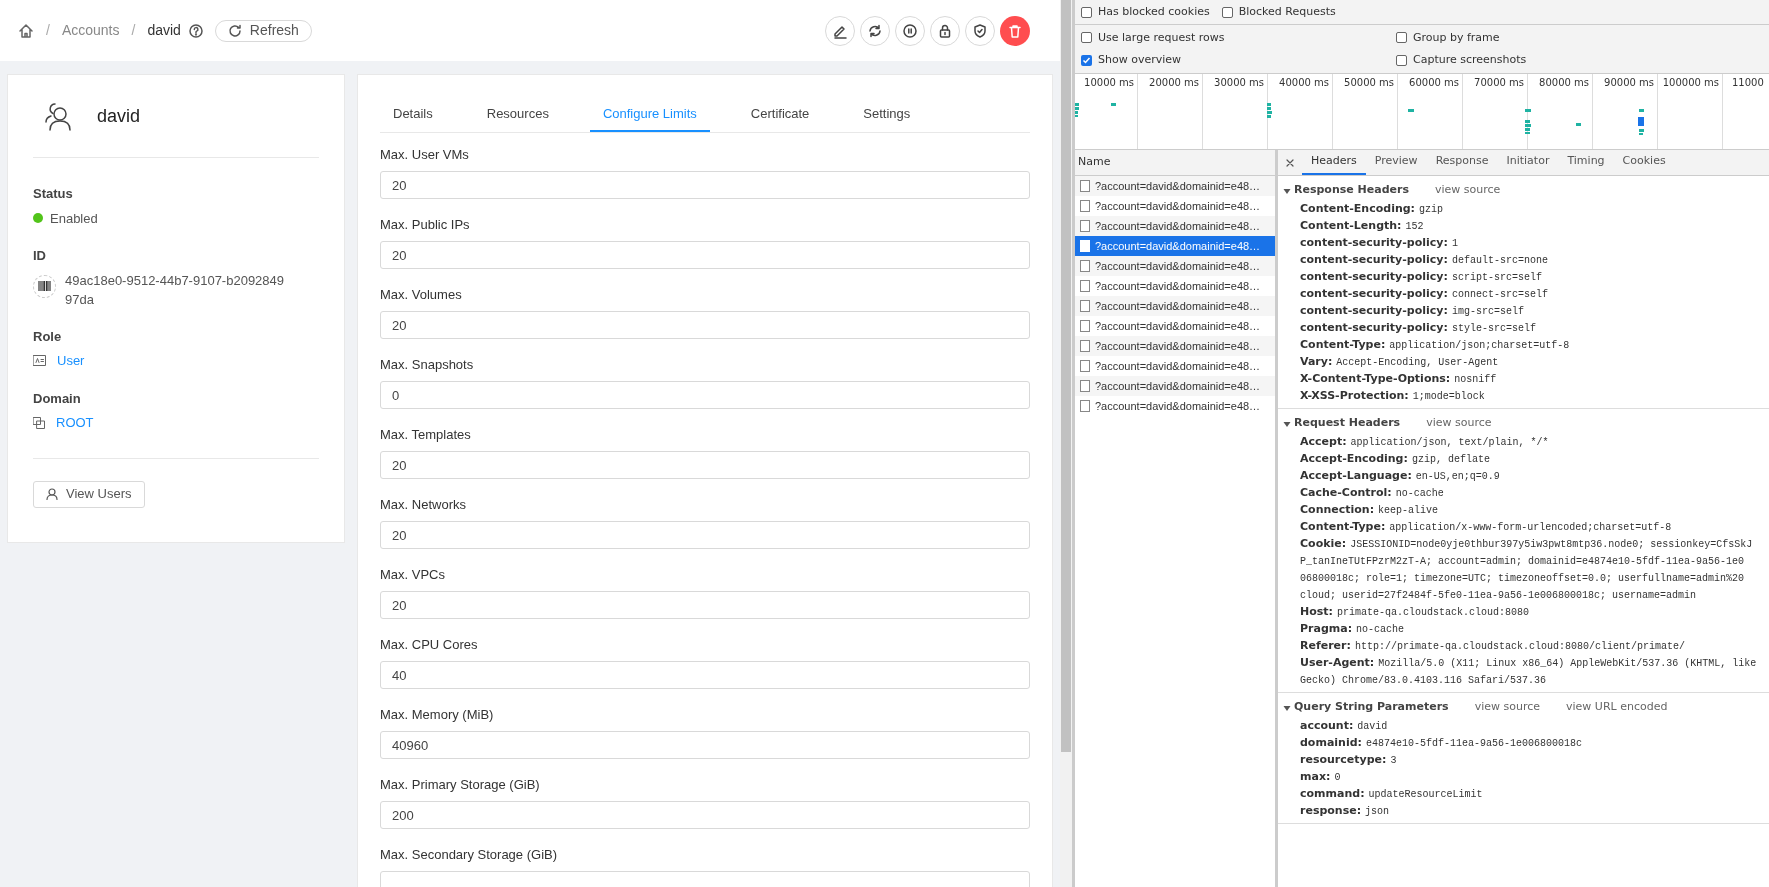 The image size is (1769, 887). What do you see at coordinates (1462, 162) in the screenshot?
I see `tab: Response` at bounding box center [1462, 162].